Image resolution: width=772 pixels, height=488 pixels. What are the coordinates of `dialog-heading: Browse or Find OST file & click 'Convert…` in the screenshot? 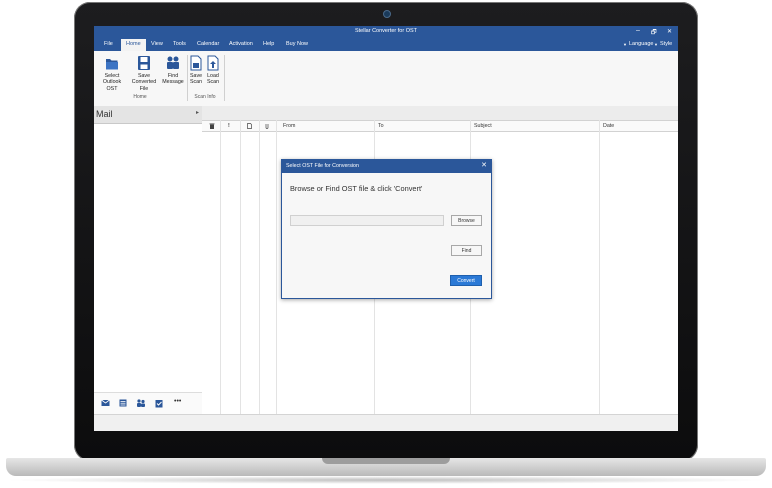 It's located at (356, 188).